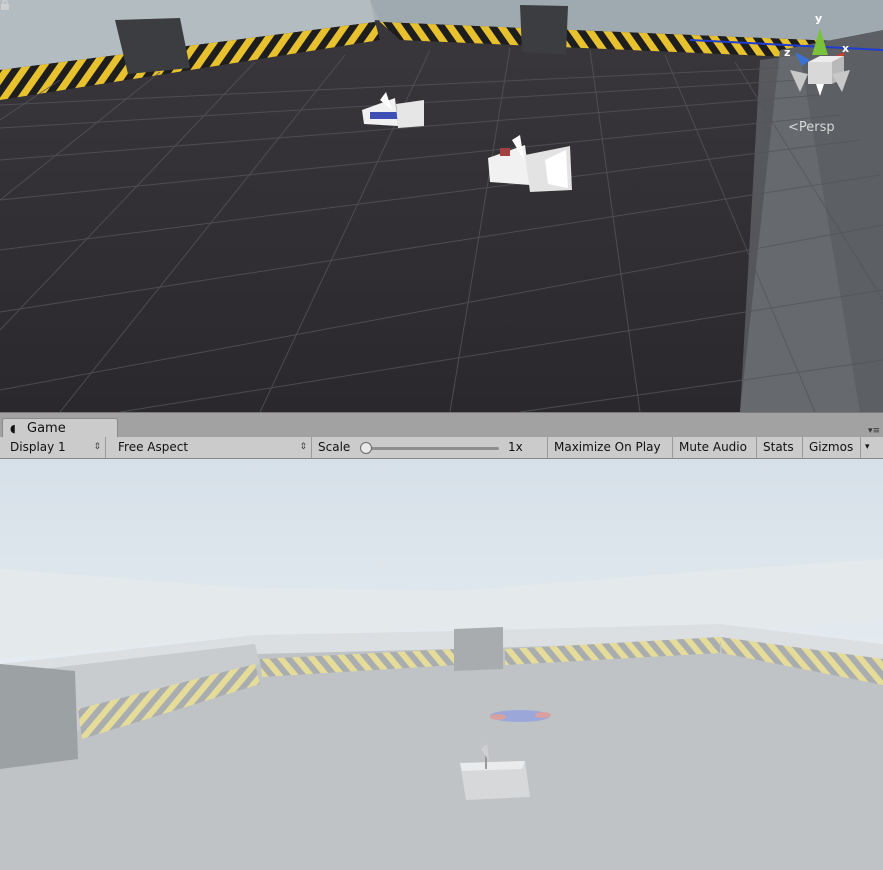 The image size is (883, 870). I want to click on tab-game: ◖ Game, so click(60, 428).